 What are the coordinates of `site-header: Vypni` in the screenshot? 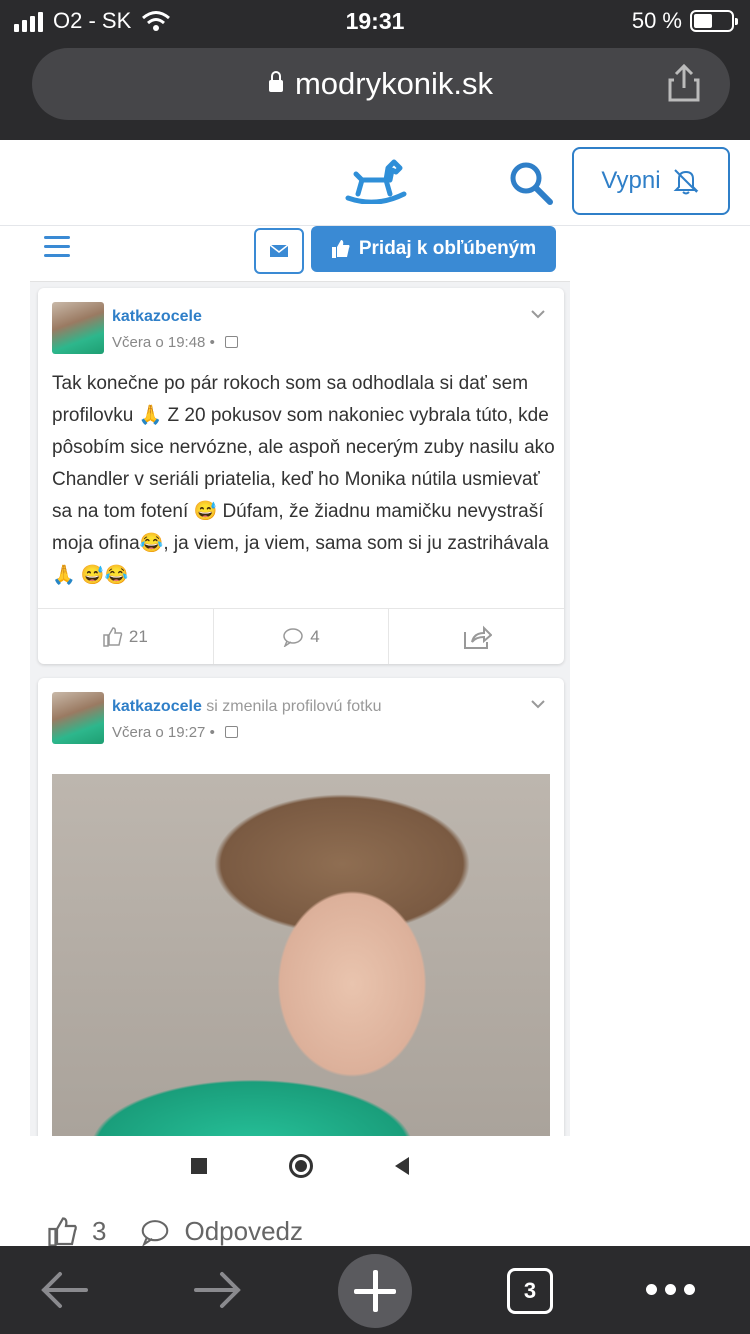 It's located at (375, 183).